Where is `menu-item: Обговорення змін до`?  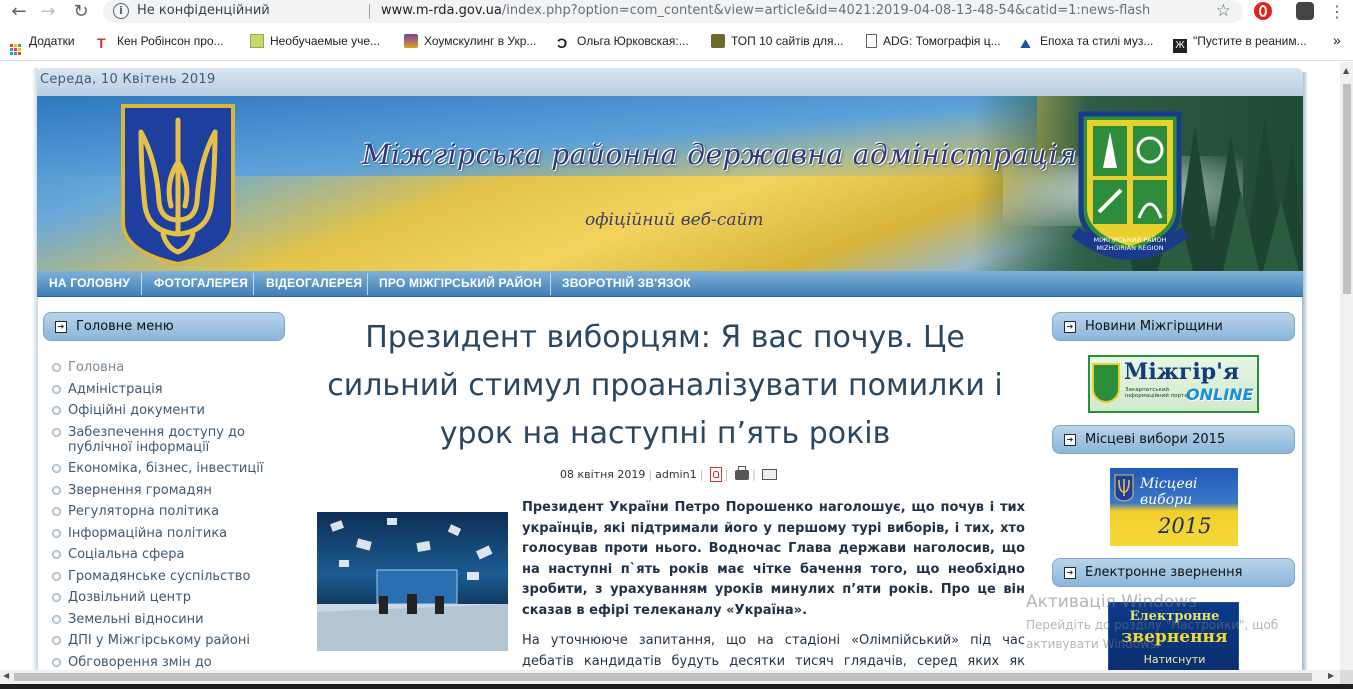 menu-item: Обговорення змін до is located at coordinates (167, 662).